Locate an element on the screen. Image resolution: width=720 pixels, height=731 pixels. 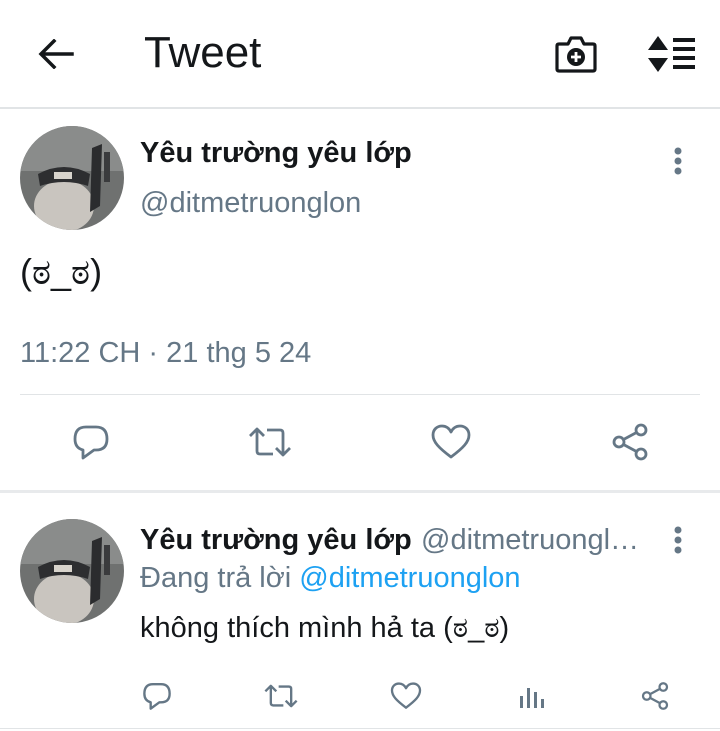
analytics-icon is located at coordinates (532, 698).